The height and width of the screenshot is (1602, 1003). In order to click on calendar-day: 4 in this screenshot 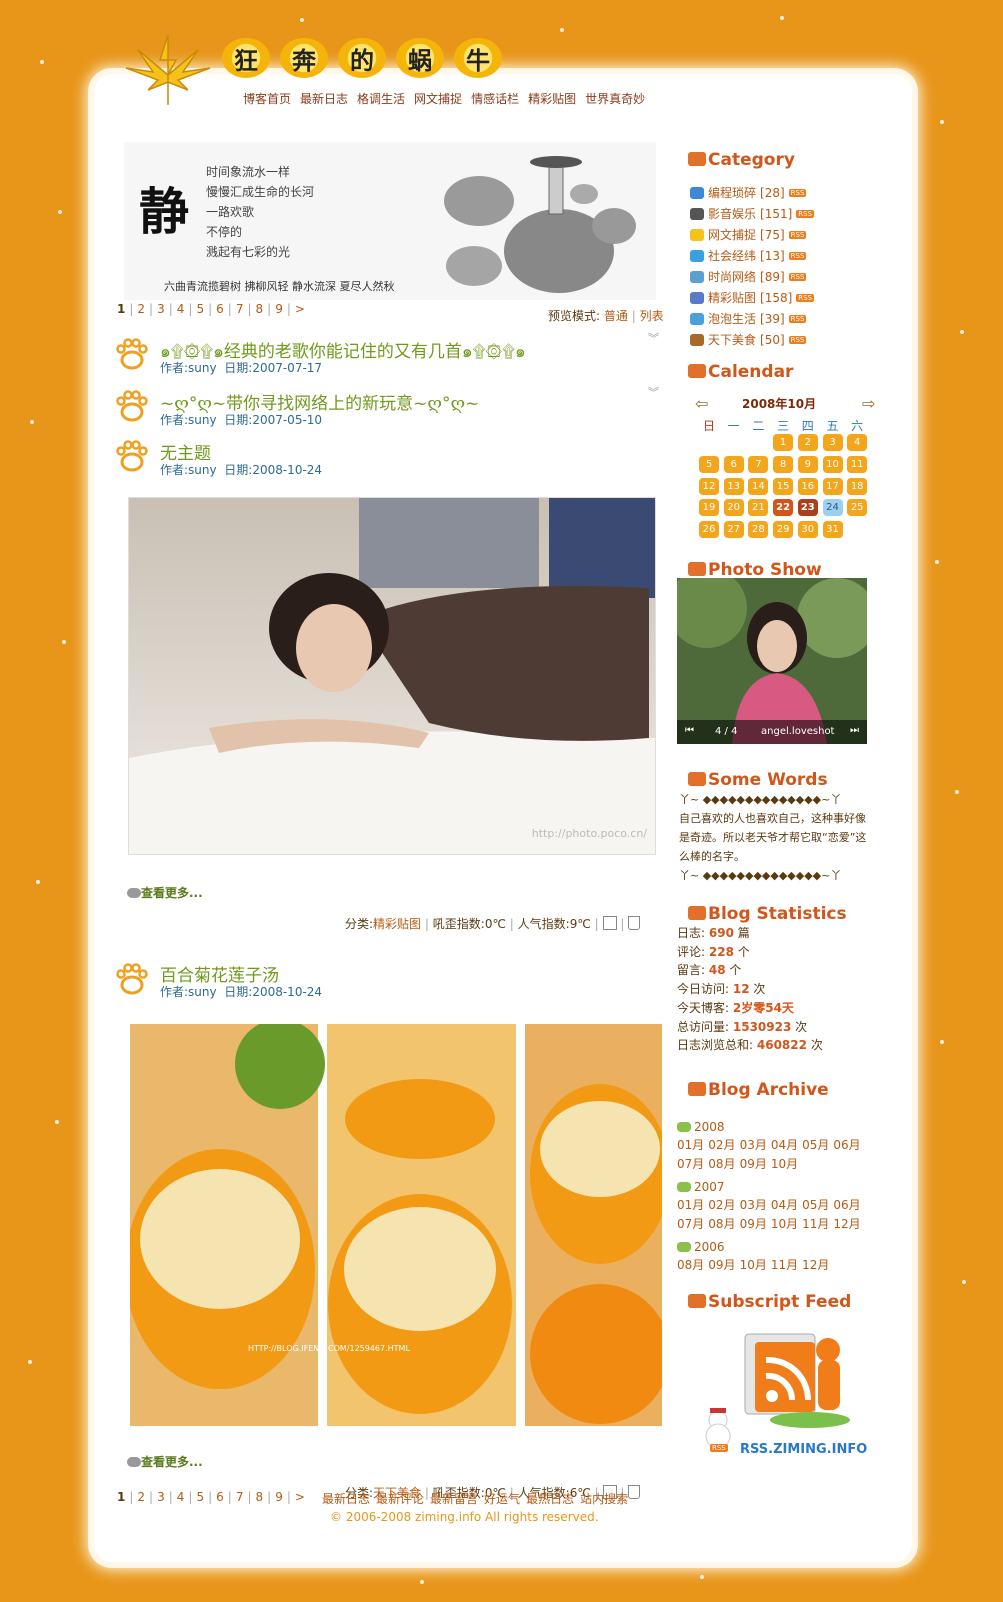, I will do `click(857, 442)`.